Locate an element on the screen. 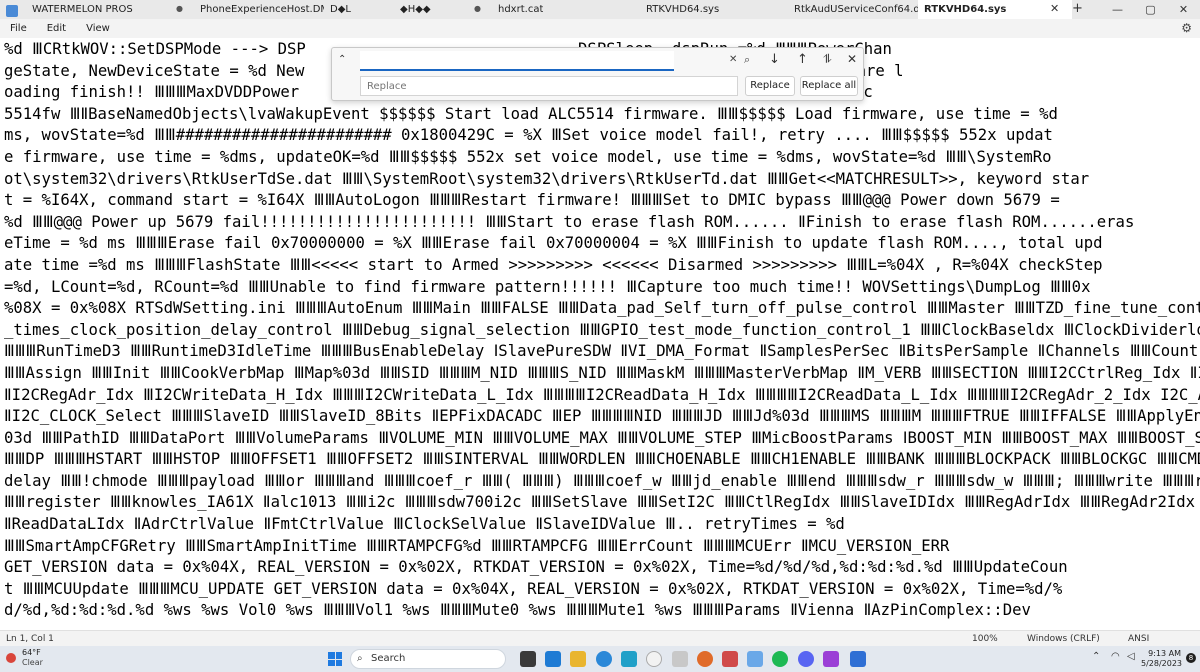 The image size is (1200, 672). window-controls: — ▢ ✕ is located at coordinates (1150, 9).